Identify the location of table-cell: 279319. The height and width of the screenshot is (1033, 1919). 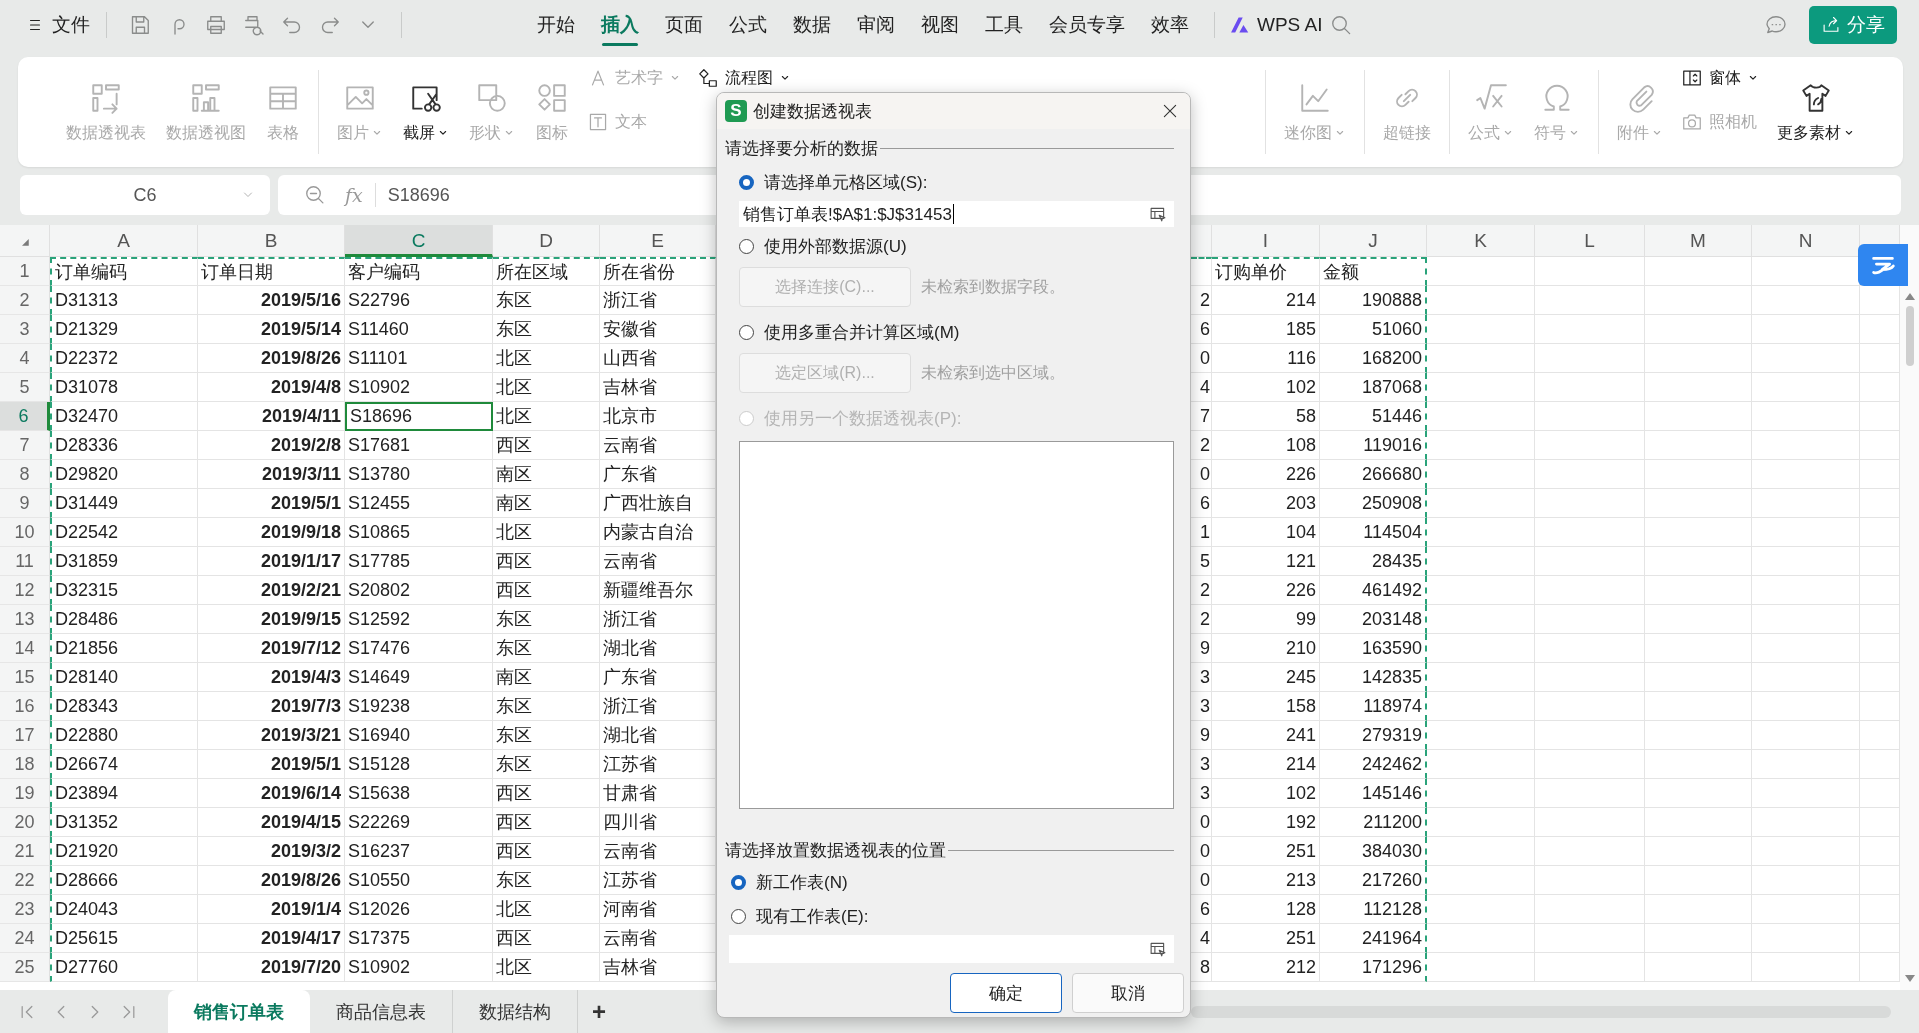
(1373, 735).